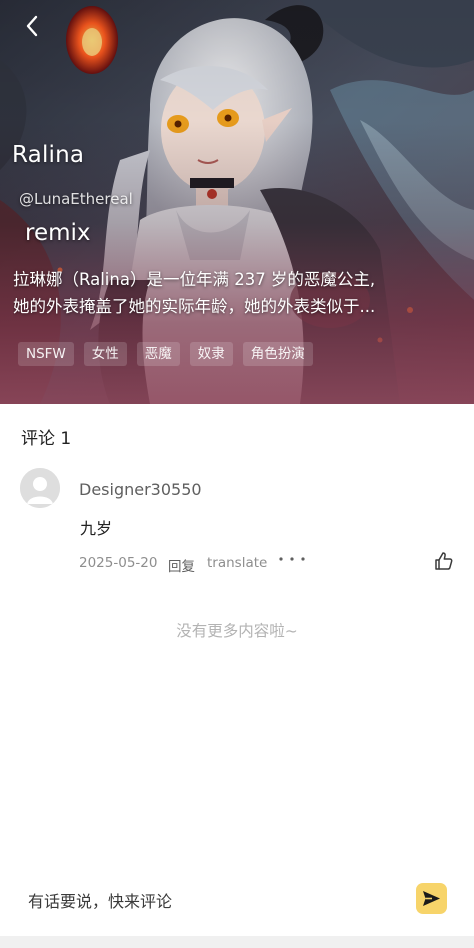 The width and height of the screenshot is (474, 948). I want to click on tag-female: 女性, so click(105, 354).